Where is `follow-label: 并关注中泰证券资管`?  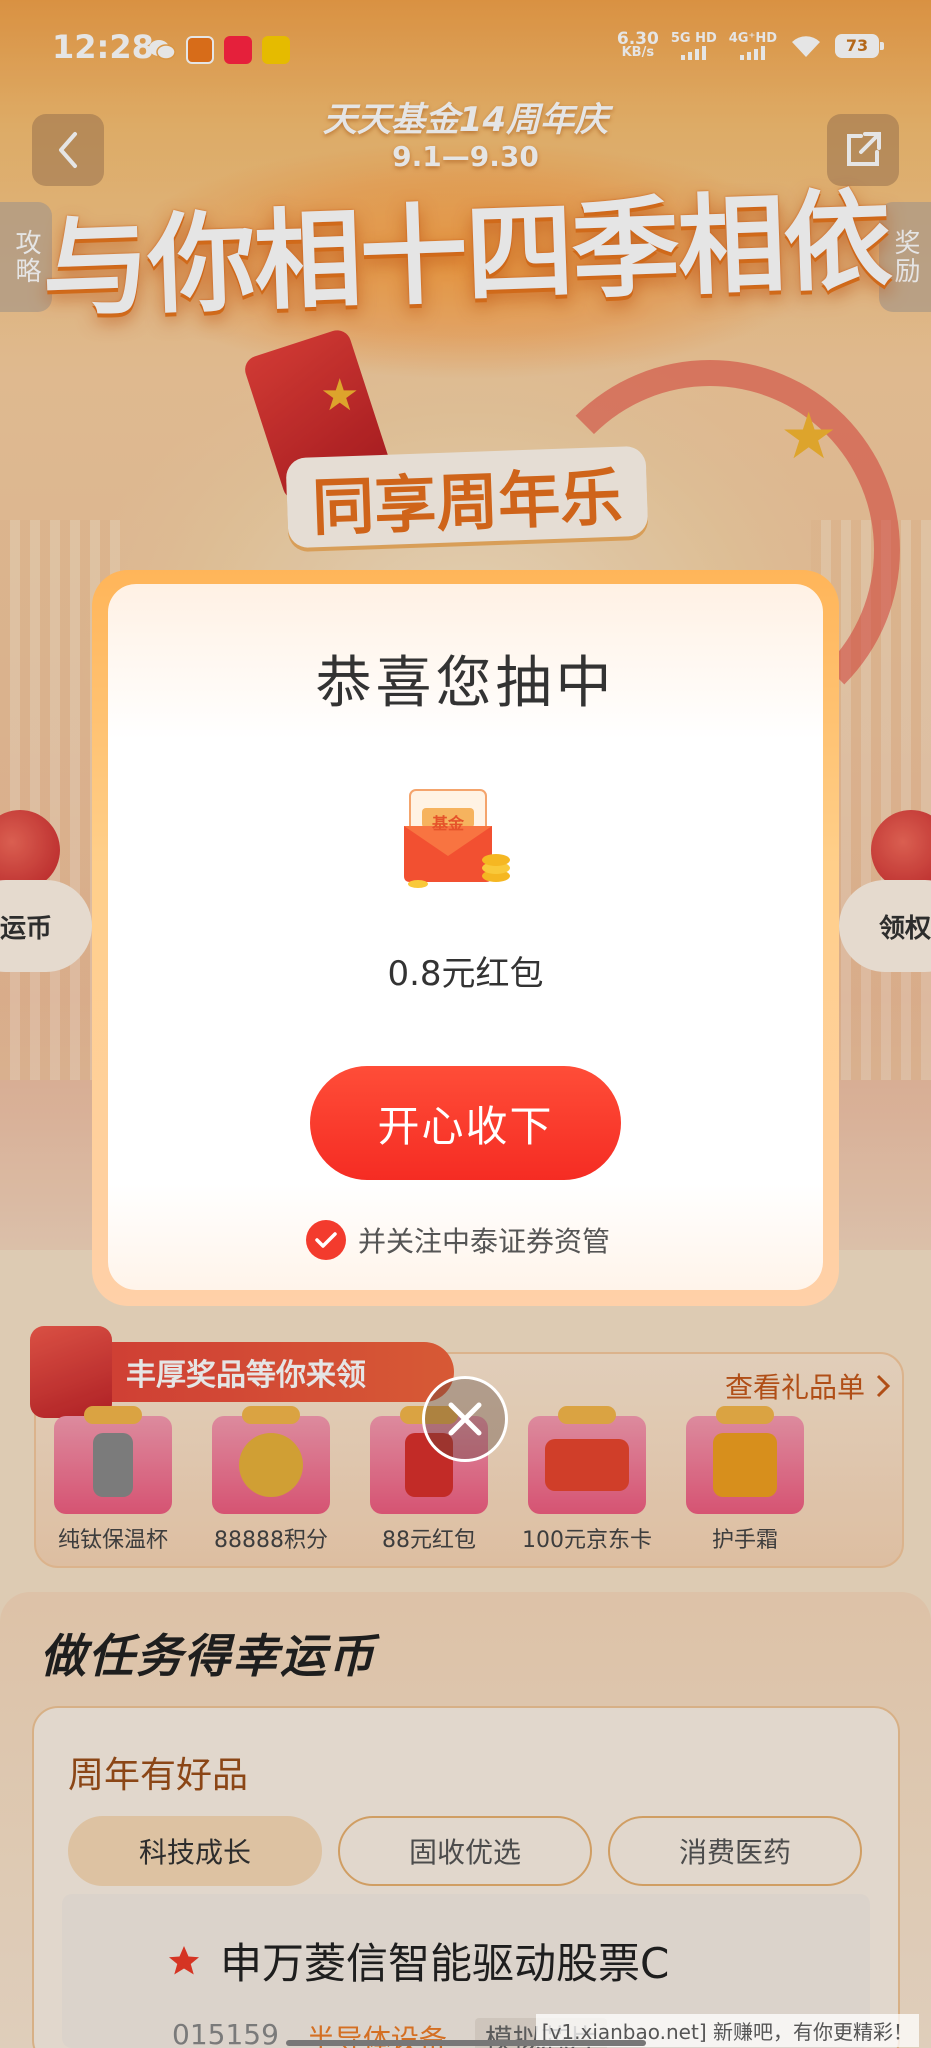 follow-label: 并关注中泰证券资管 is located at coordinates (484, 1241).